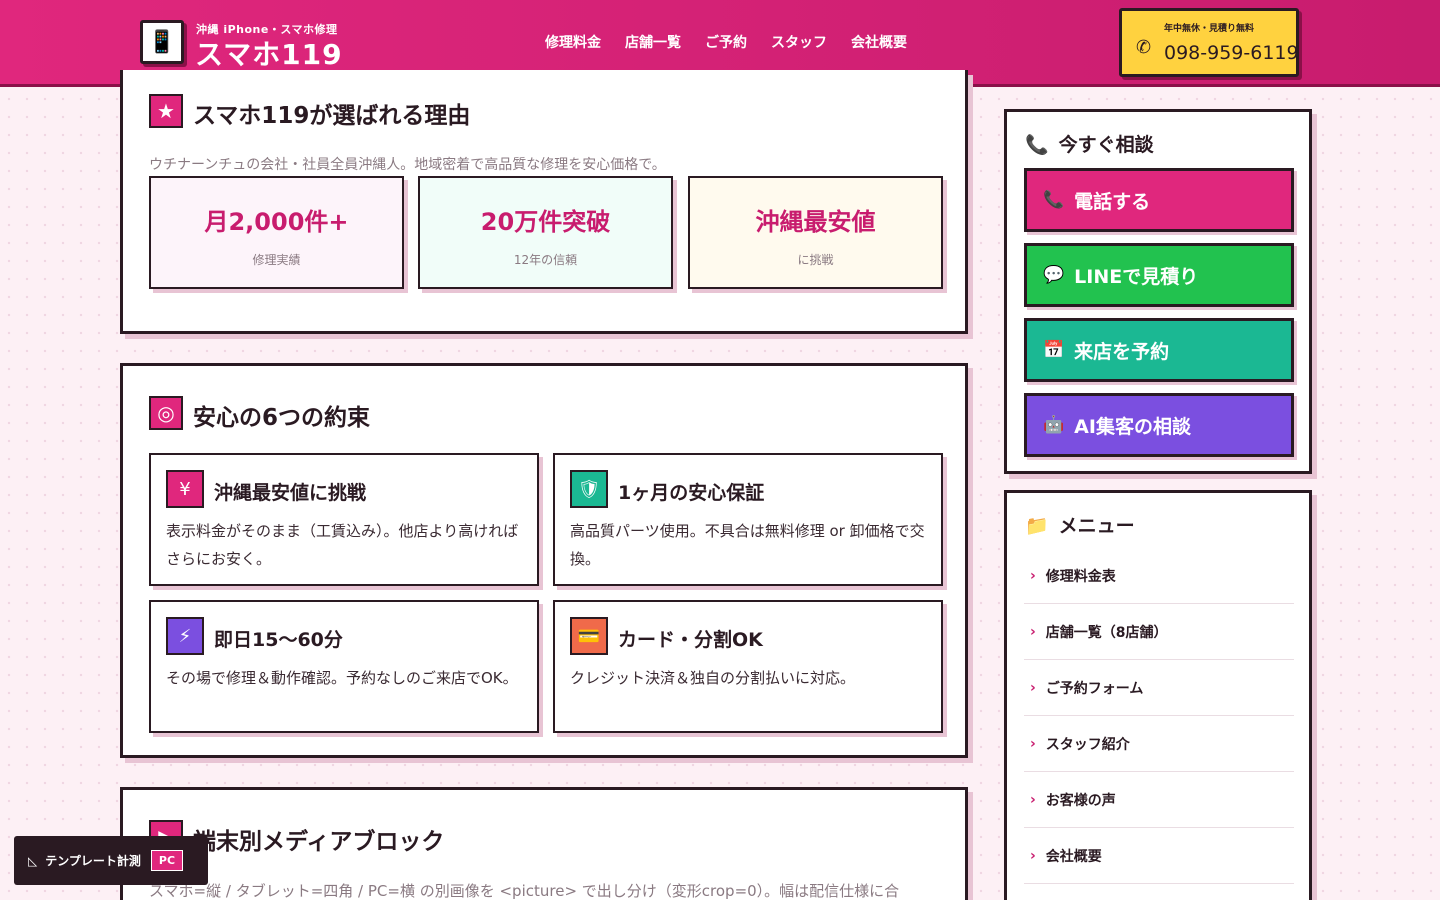 This screenshot has width=1440, height=900. Describe the element at coordinates (1159, 744) in the screenshot. I see `menu-item-staff: › スタッフ紹介` at that location.